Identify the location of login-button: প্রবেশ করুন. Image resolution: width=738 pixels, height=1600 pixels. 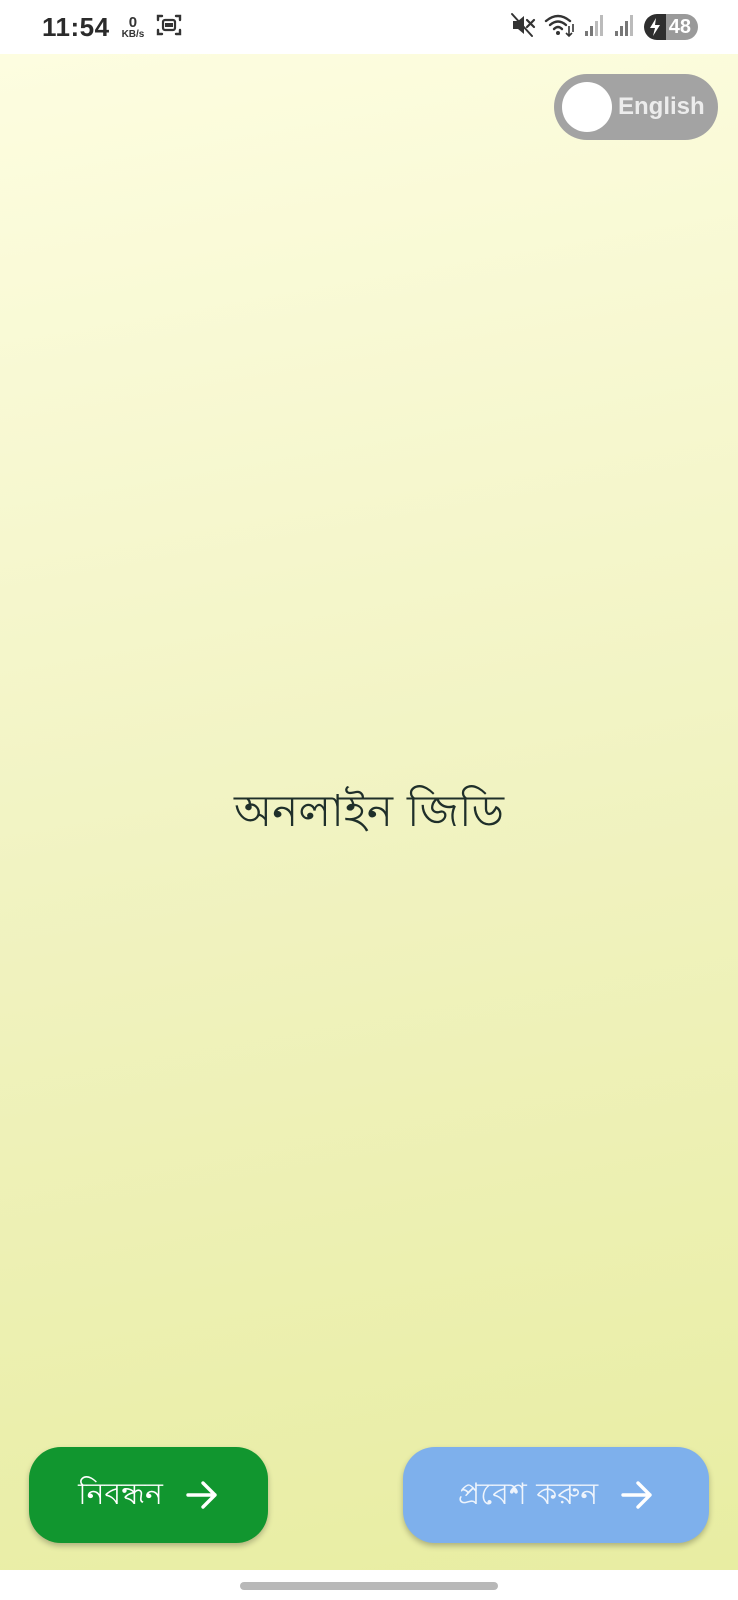
(556, 1495).